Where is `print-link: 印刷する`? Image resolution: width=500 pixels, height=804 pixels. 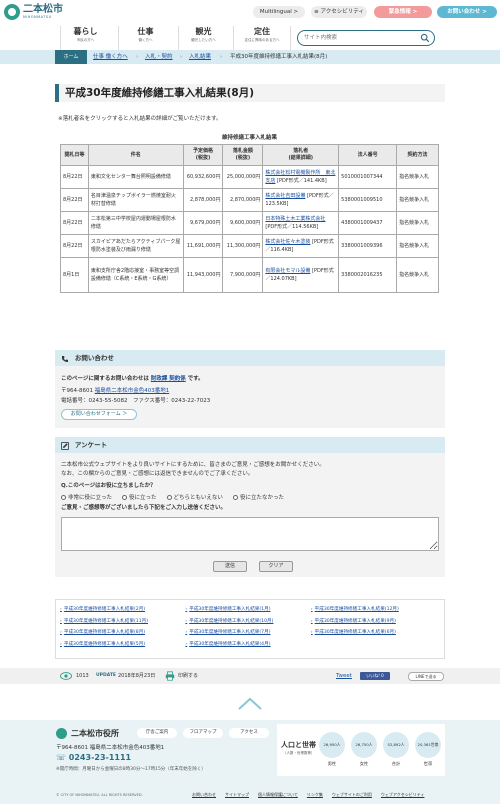
print-link: 印刷する is located at coordinates (188, 676).